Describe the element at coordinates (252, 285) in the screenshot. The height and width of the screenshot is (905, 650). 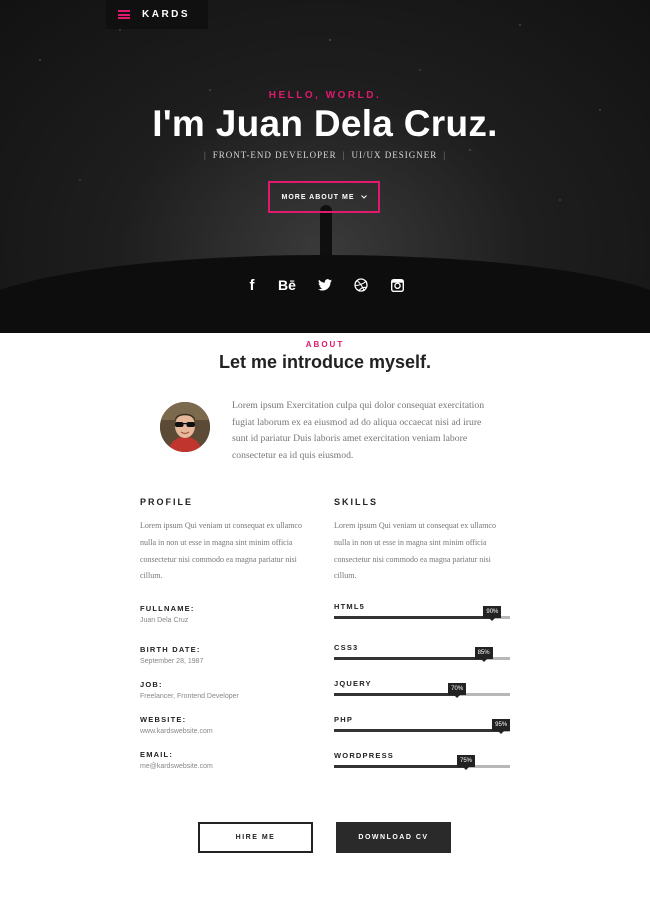
I see `facebook-icon: f` at that location.